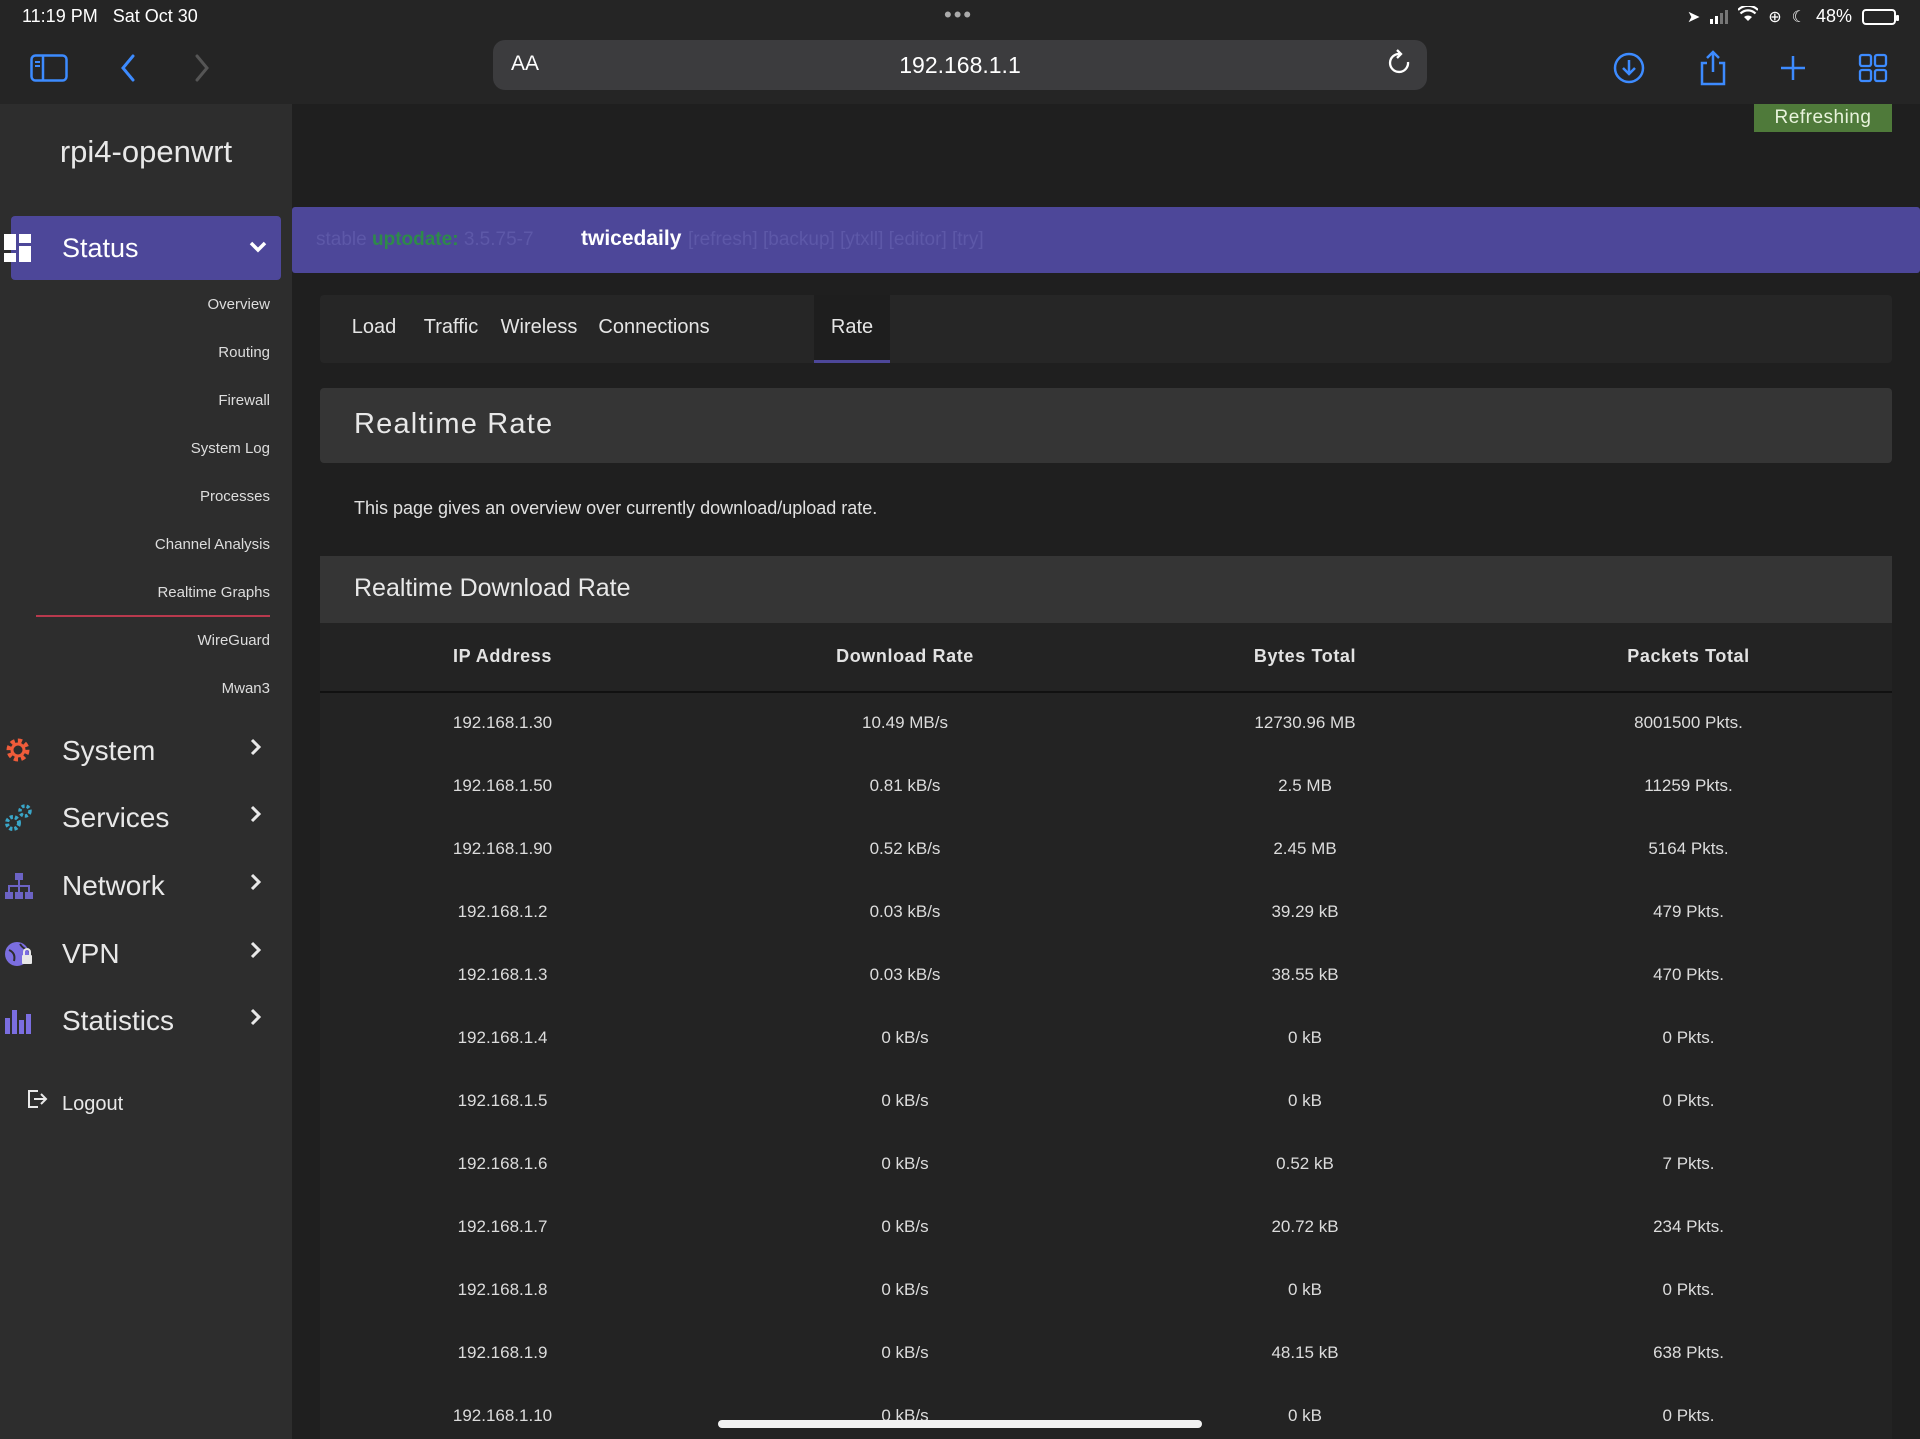 Image resolution: width=1920 pixels, height=1439 pixels. Describe the element at coordinates (1106, 976) in the screenshot. I see `table-row: 192.168.1.3 0.03 kB/s 38.55 kB 470 Pkts.` at that location.